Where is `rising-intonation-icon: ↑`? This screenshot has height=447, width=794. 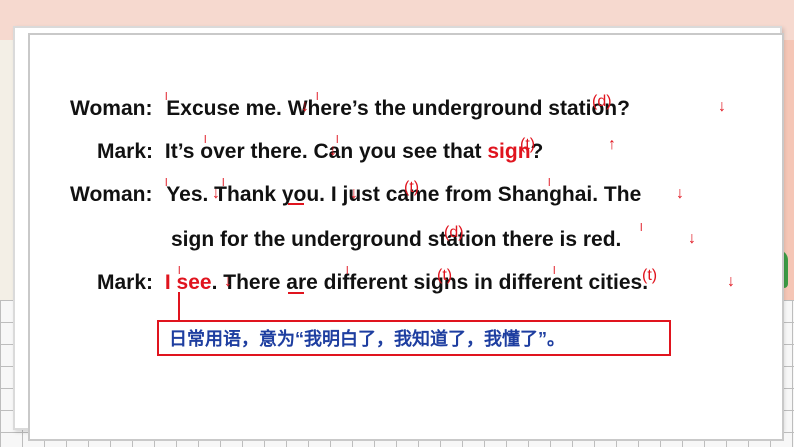
rising-intonation-icon: ↑ is located at coordinates (612, 144).